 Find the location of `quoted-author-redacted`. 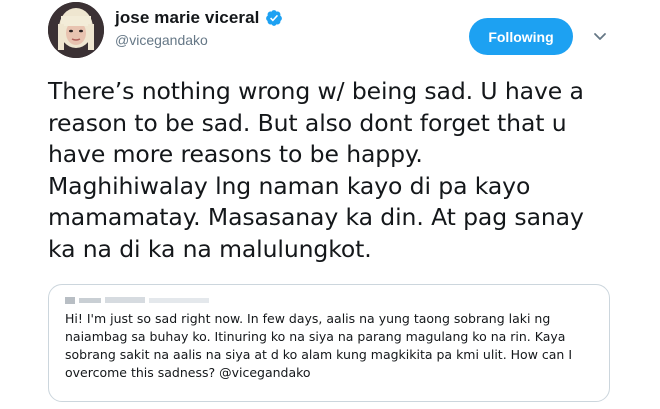

quoted-author-redacted is located at coordinates (140, 301).